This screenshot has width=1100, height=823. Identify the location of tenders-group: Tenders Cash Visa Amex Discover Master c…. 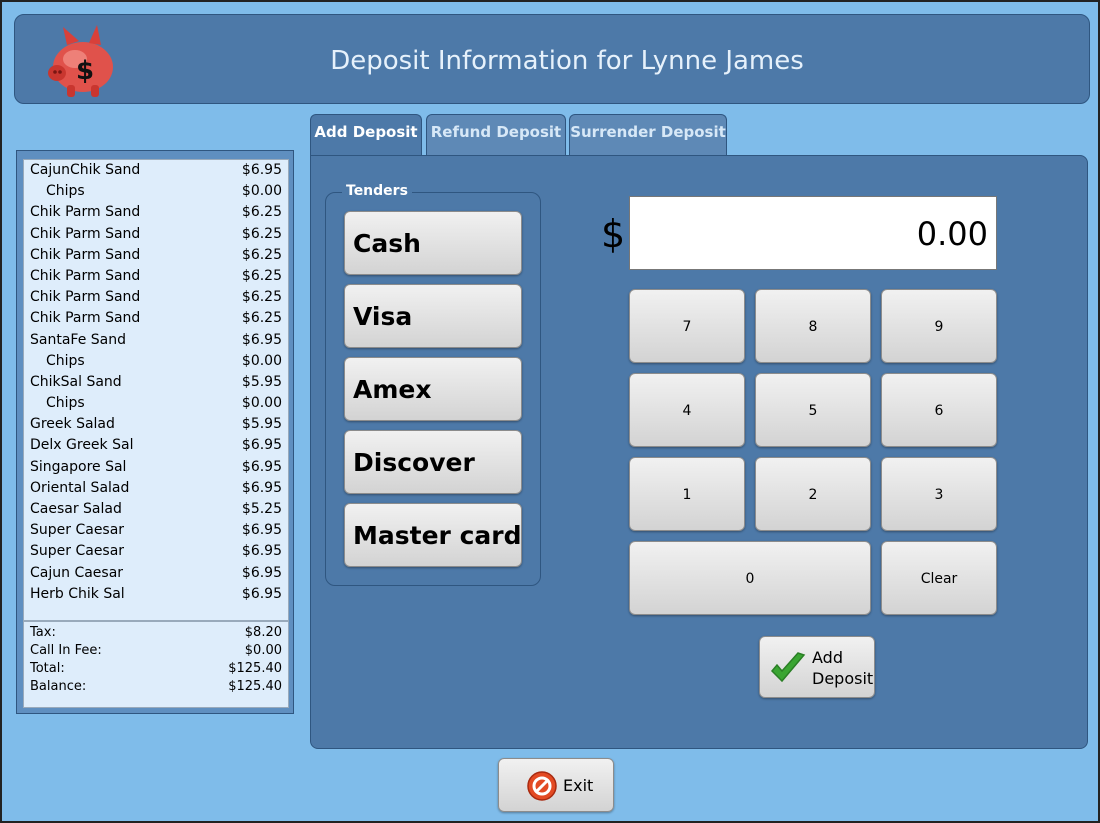
(433, 384).